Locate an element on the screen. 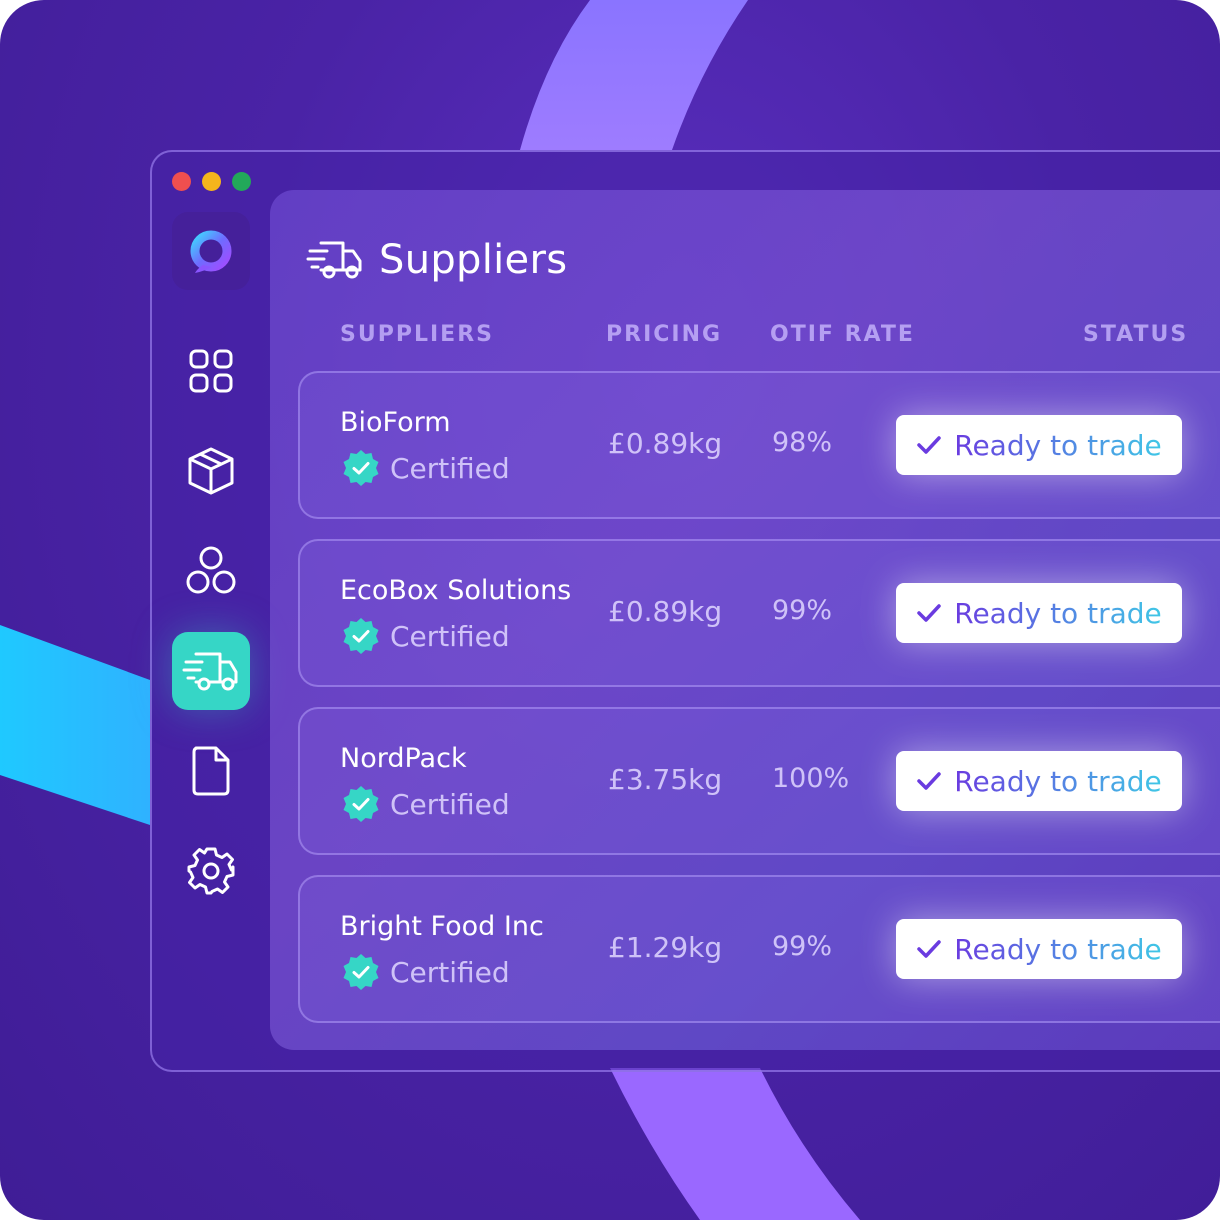 The height and width of the screenshot is (1220, 1220). arc-band-bottom is located at coordinates (735, 1144).